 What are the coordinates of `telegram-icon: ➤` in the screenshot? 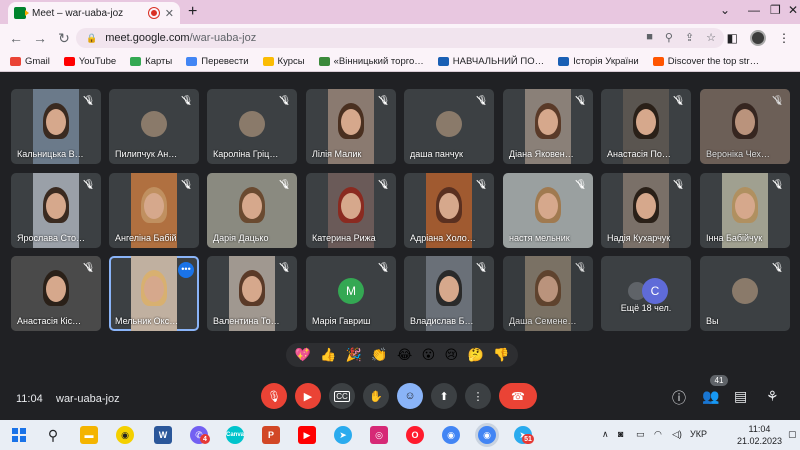 It's located at (343, 435).